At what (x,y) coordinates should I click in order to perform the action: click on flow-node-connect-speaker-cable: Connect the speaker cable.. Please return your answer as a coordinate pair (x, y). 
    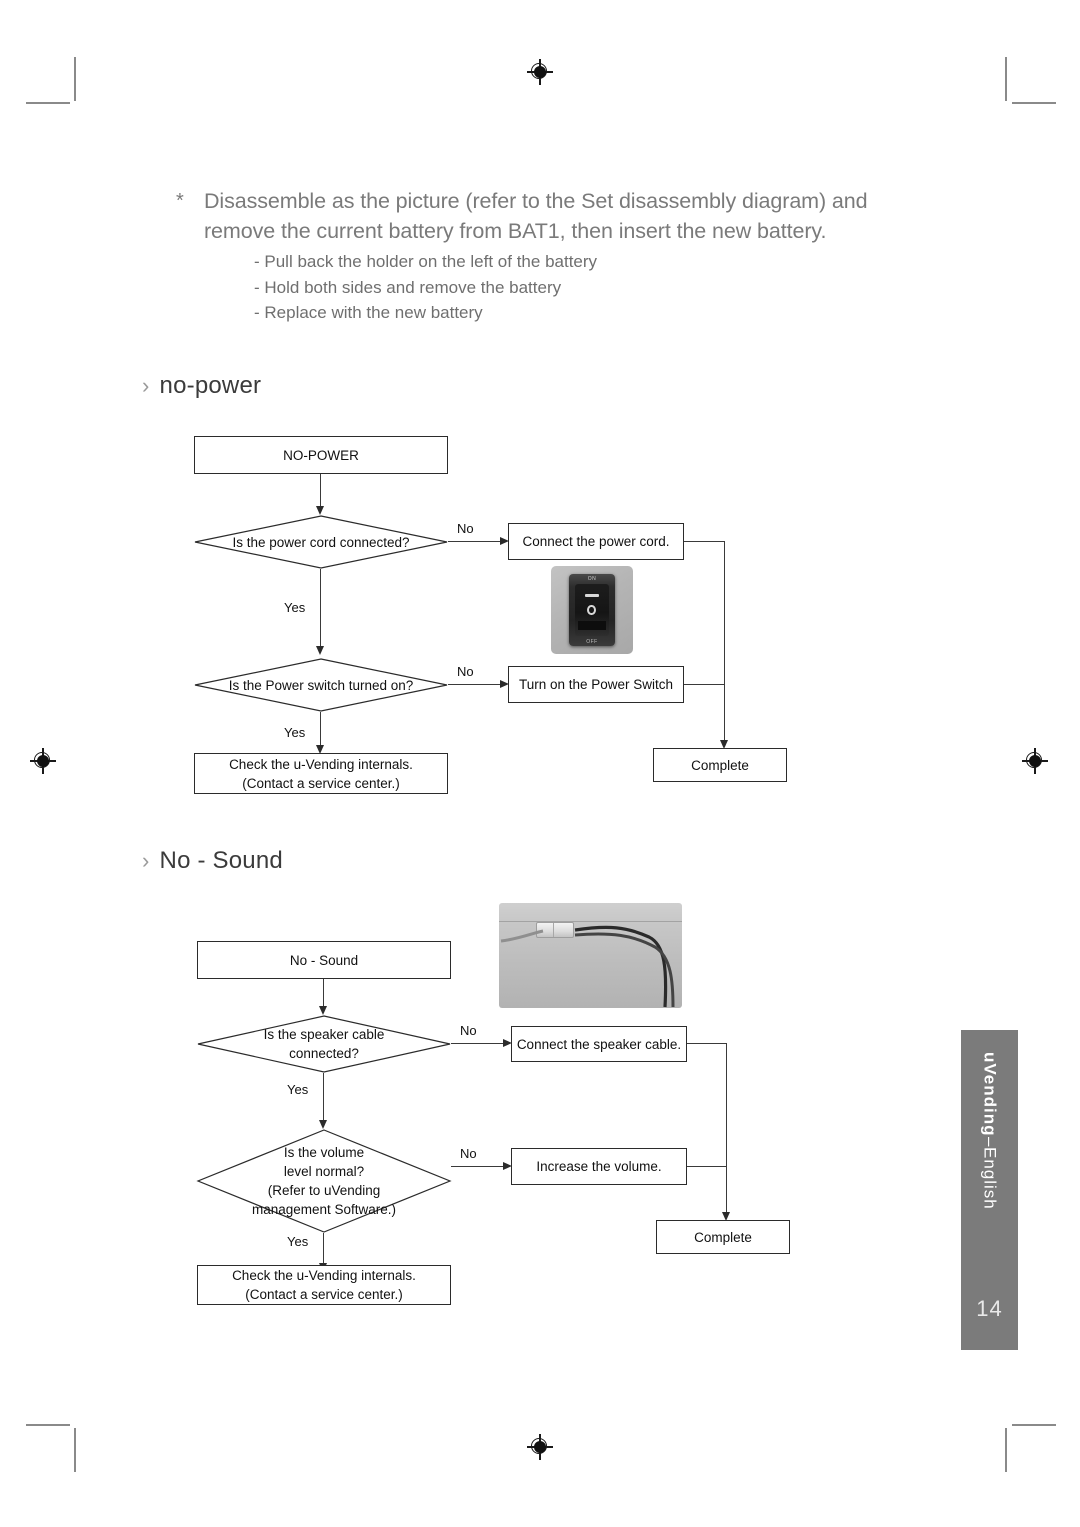
    Looking at the image, I should click on (599, 1044).